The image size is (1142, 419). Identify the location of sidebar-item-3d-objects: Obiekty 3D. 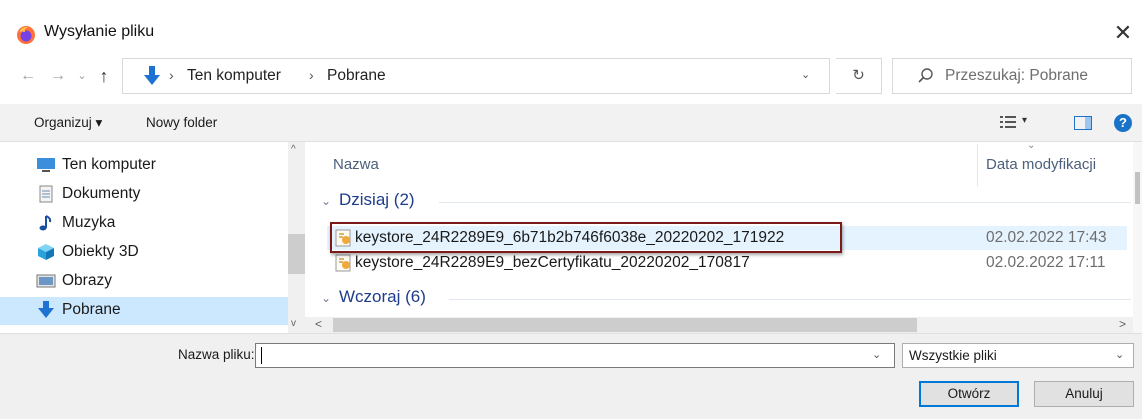
(161, 253).